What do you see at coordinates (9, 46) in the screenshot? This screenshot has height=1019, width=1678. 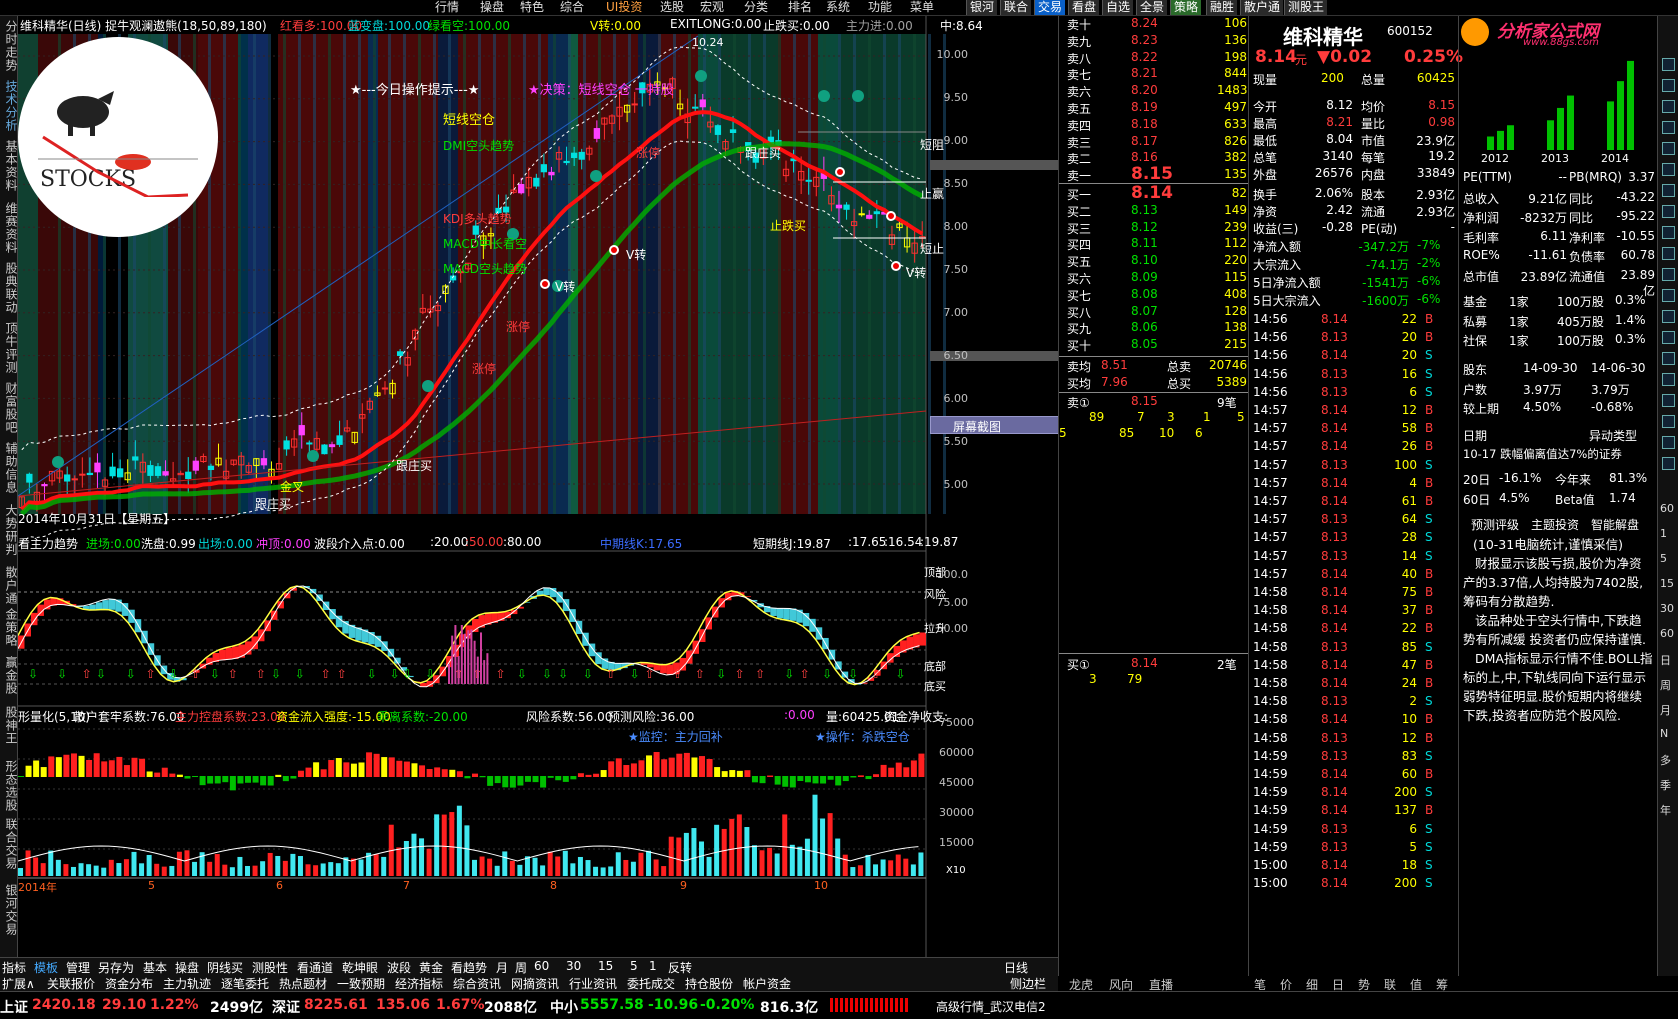 I see `left-nav-item: 分时走势` at bounding box center [9, 46].